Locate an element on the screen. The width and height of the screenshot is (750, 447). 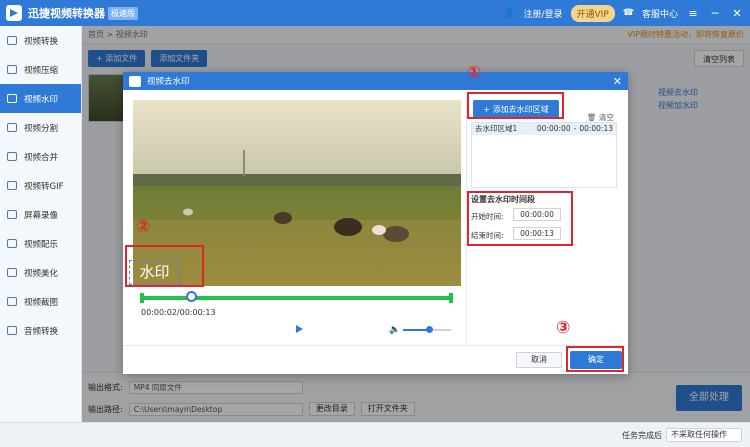
menu-icon: ≡ is located at coordinates (693, 13).